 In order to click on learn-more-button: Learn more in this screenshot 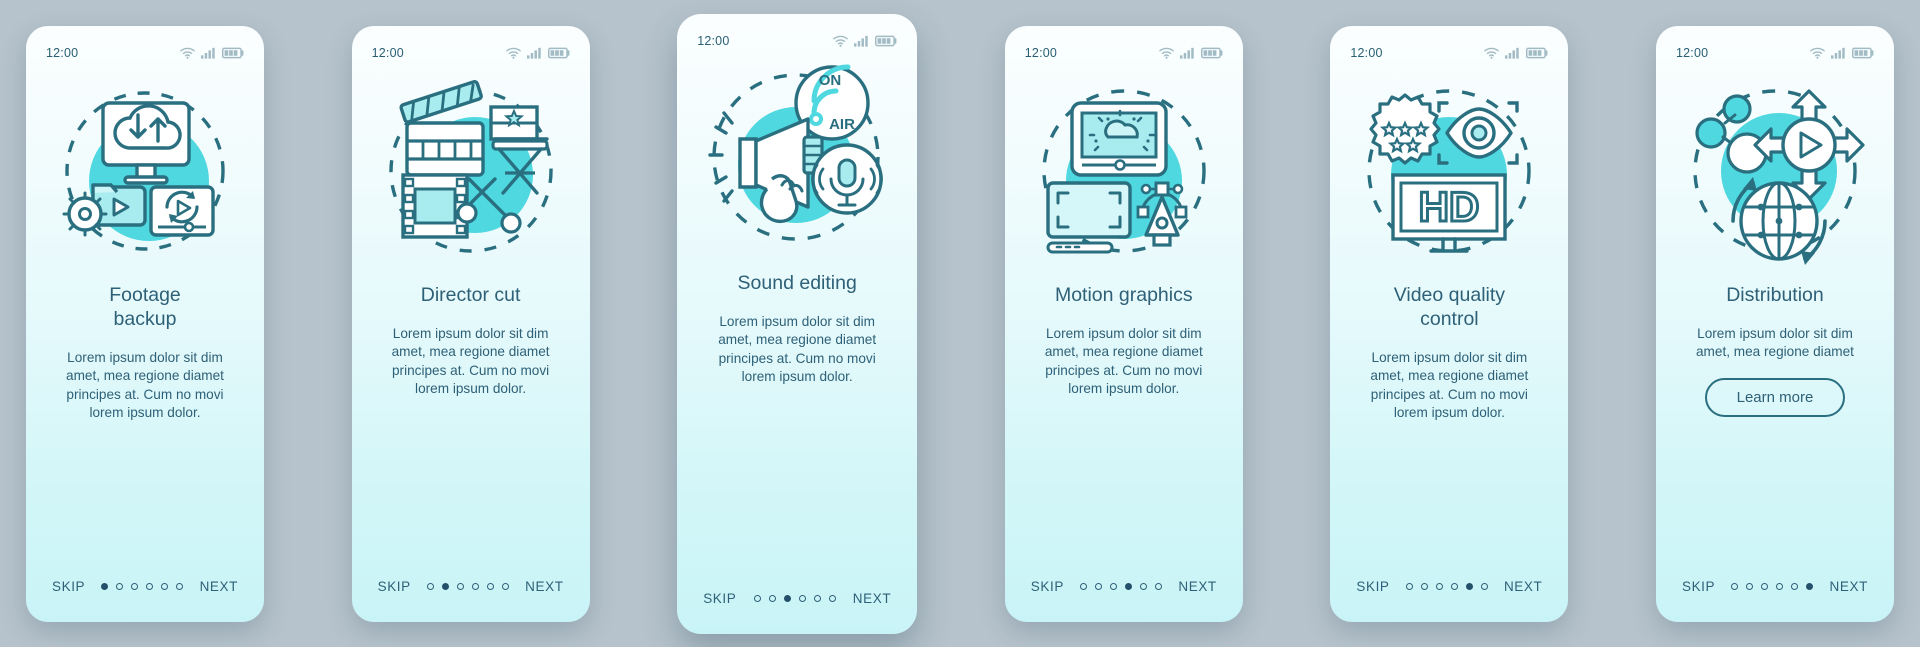, I will do `click(1775, 397)`.